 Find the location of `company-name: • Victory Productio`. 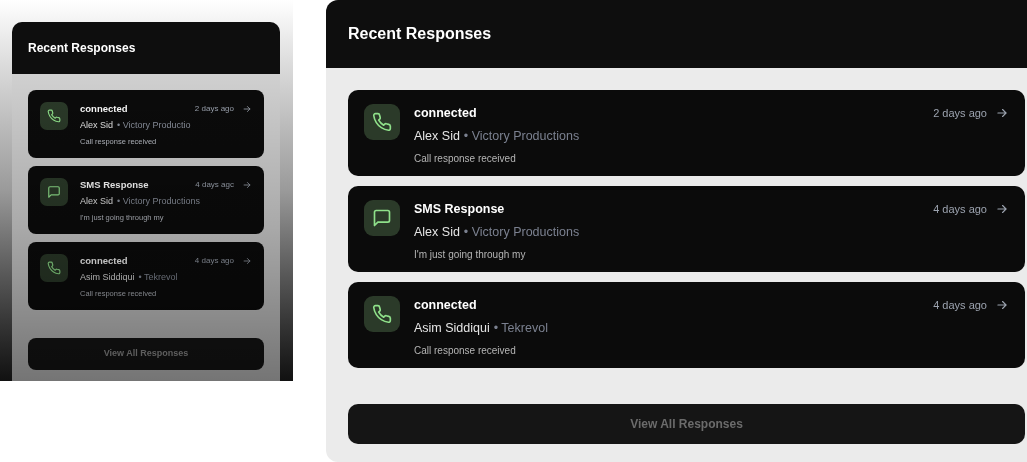

company-name: • Victory Productio is located at coordinates (154, 126).